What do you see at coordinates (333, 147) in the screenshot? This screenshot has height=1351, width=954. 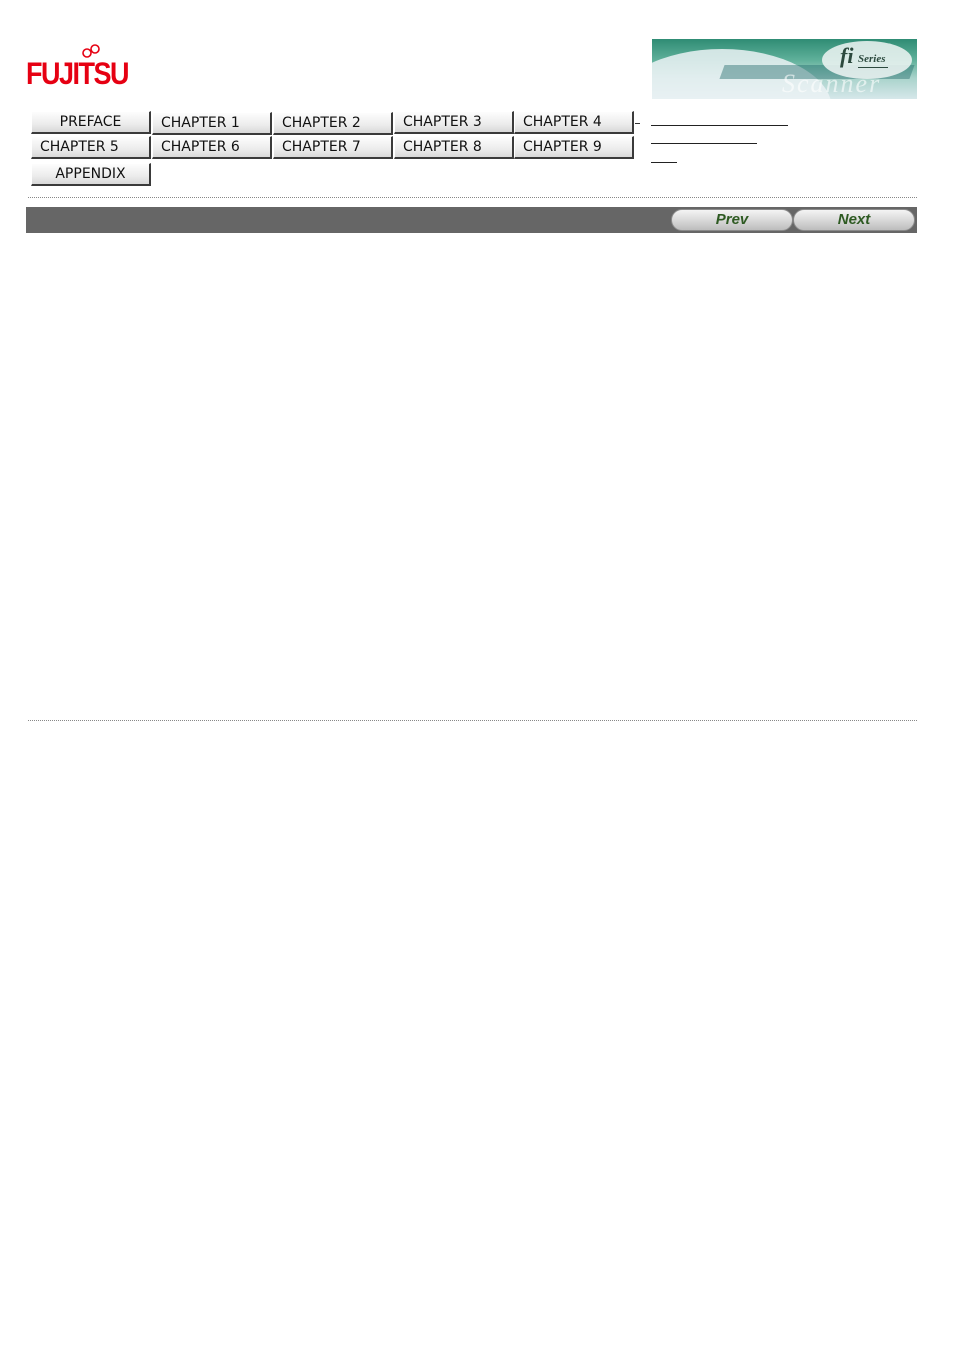 I see `nav-chapter-7-button: CHAPTER 7` at bounding box center [333, 147].